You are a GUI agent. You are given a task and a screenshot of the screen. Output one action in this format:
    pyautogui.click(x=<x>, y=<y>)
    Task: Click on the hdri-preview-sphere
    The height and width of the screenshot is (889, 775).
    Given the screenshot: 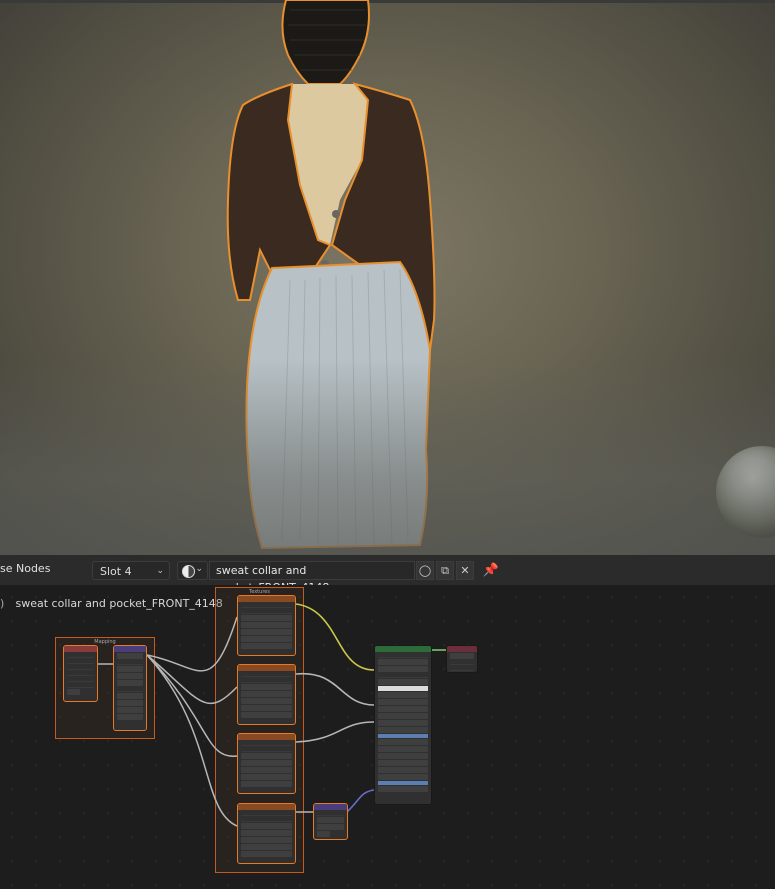 What is the action you would take?
    pyautogui.click(x=745, y=492)
    